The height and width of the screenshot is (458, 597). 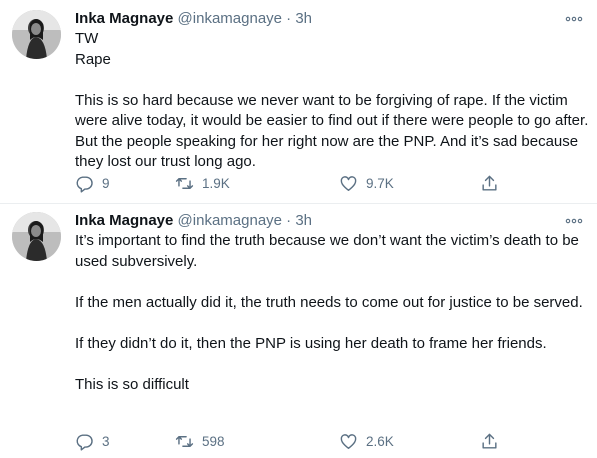 What do you see at coordinates (106, 183) in the screenshot?
I see `reply-count: 9` at bounding box center [106, 183].